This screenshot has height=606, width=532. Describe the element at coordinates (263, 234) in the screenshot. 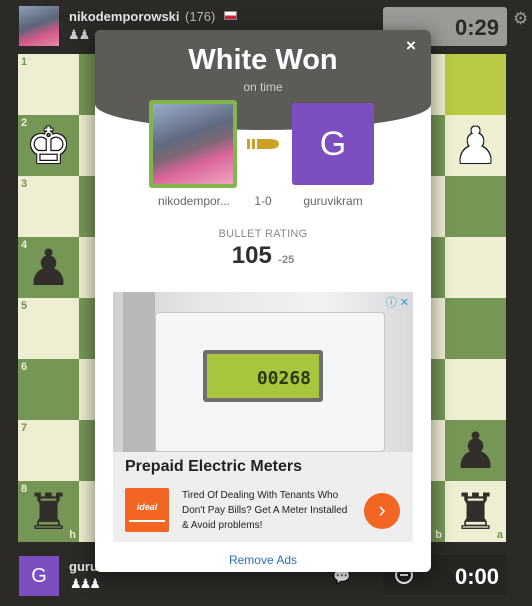

I see `rating-label: BULLET RATING` at that location.